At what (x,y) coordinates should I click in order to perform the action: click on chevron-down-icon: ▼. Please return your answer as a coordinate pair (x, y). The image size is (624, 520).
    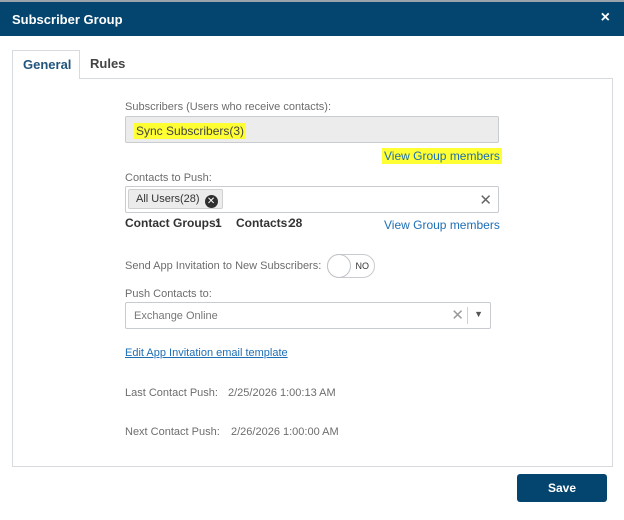
    Looking at the image, I should click on (478, 314).